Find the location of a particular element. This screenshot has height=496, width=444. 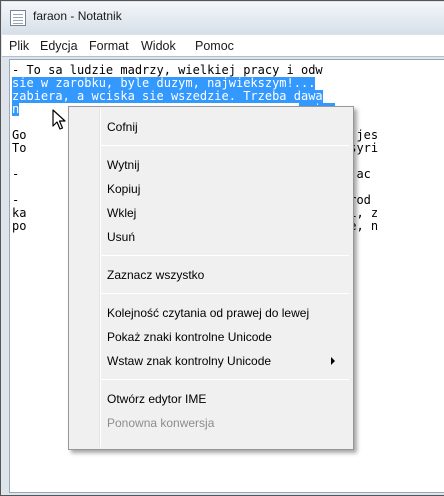

insert-unicode-control-menu-item: Wstaw znak kontrolny Unicode is located at coordinates (228, 361).